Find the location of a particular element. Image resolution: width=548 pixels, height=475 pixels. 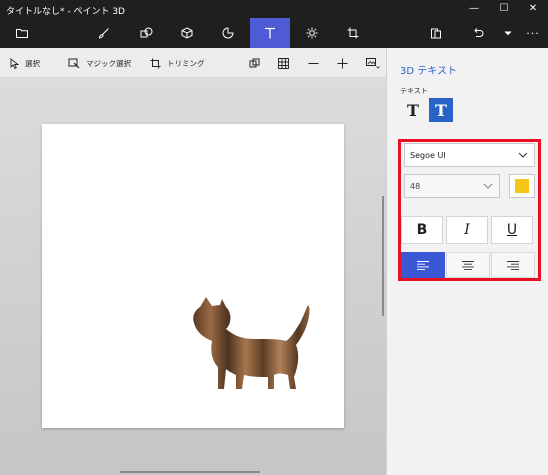

select-label: 選択 is located at coordinates (32, 63).